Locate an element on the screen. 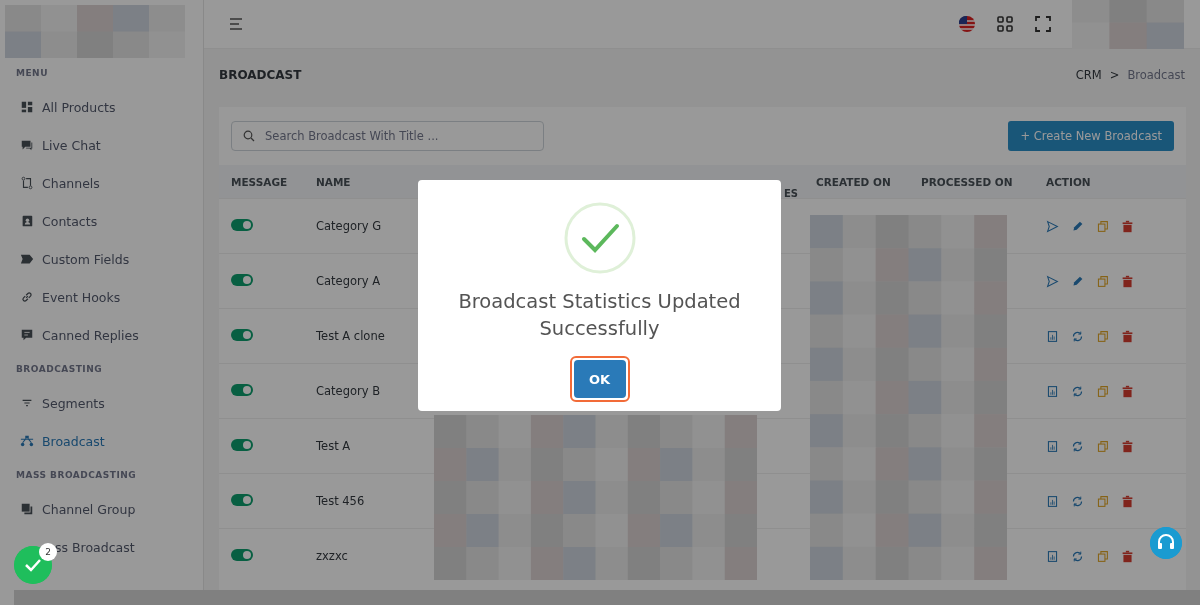  table-cell: Test A is located at coordinates (333, 446).